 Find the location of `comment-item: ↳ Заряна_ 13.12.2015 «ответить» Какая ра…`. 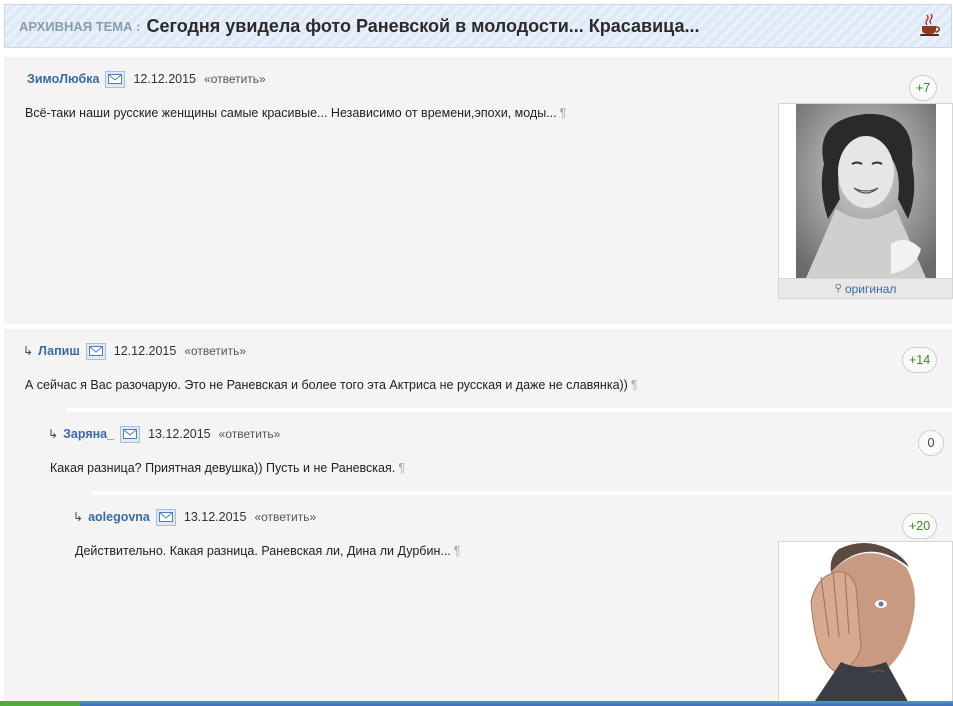

comment-item: ↳ Заряна_ 13.12.2015 «ответить» Какая ра… is located at coordinates (478, 452).